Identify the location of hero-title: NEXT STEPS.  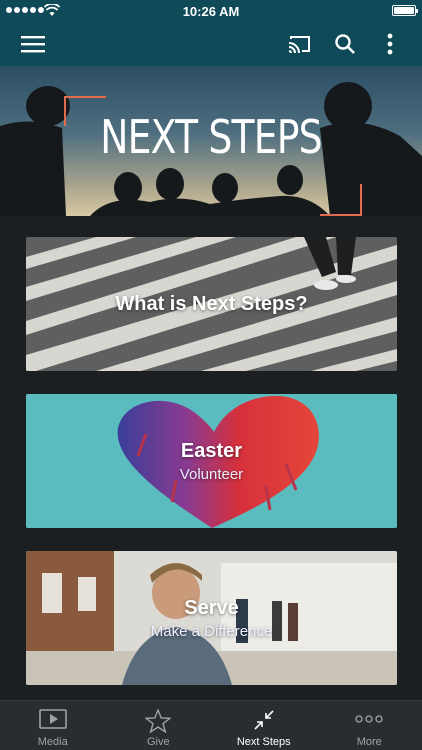
(211, 137).